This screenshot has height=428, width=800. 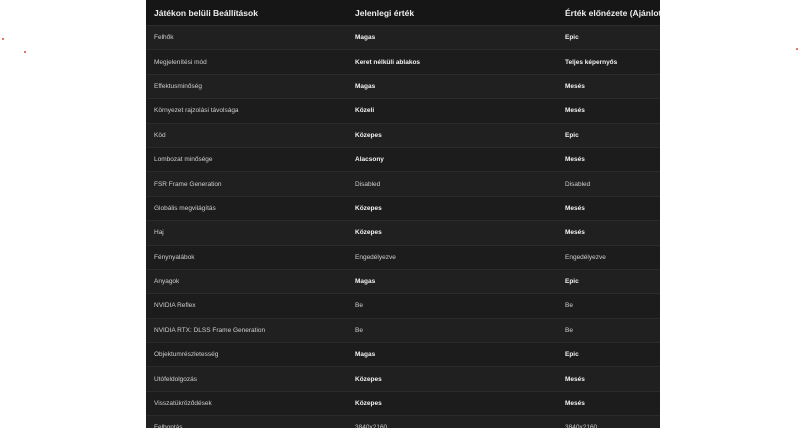 What do you see at coordinates (206, 12) in the screenshot?
I see `header-setting: Játékon belüli Beállítások` at bounding box center [206, 12].